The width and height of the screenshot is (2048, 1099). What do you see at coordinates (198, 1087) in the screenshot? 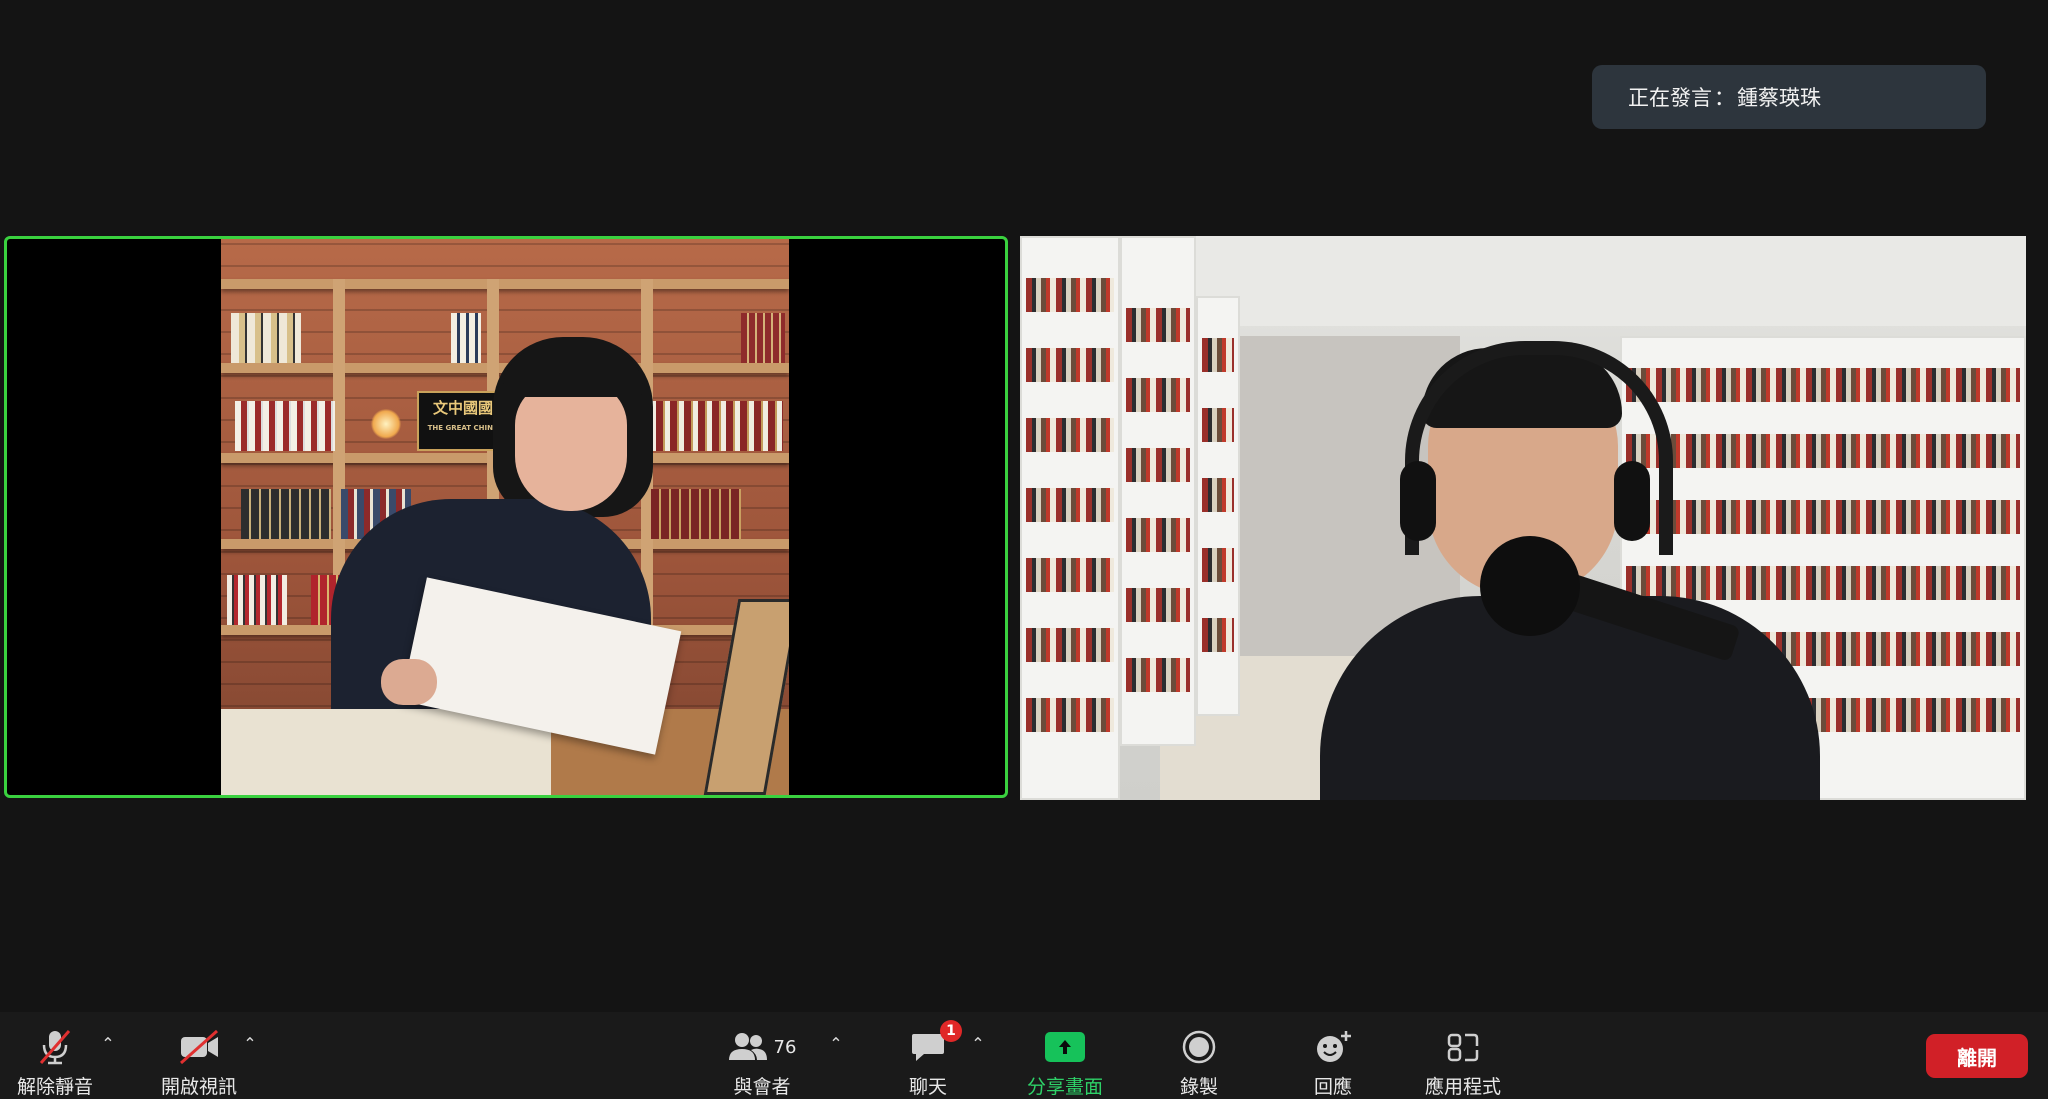
I see `start-video-label: 開啟視訊` at bounding box center [198, 1087].